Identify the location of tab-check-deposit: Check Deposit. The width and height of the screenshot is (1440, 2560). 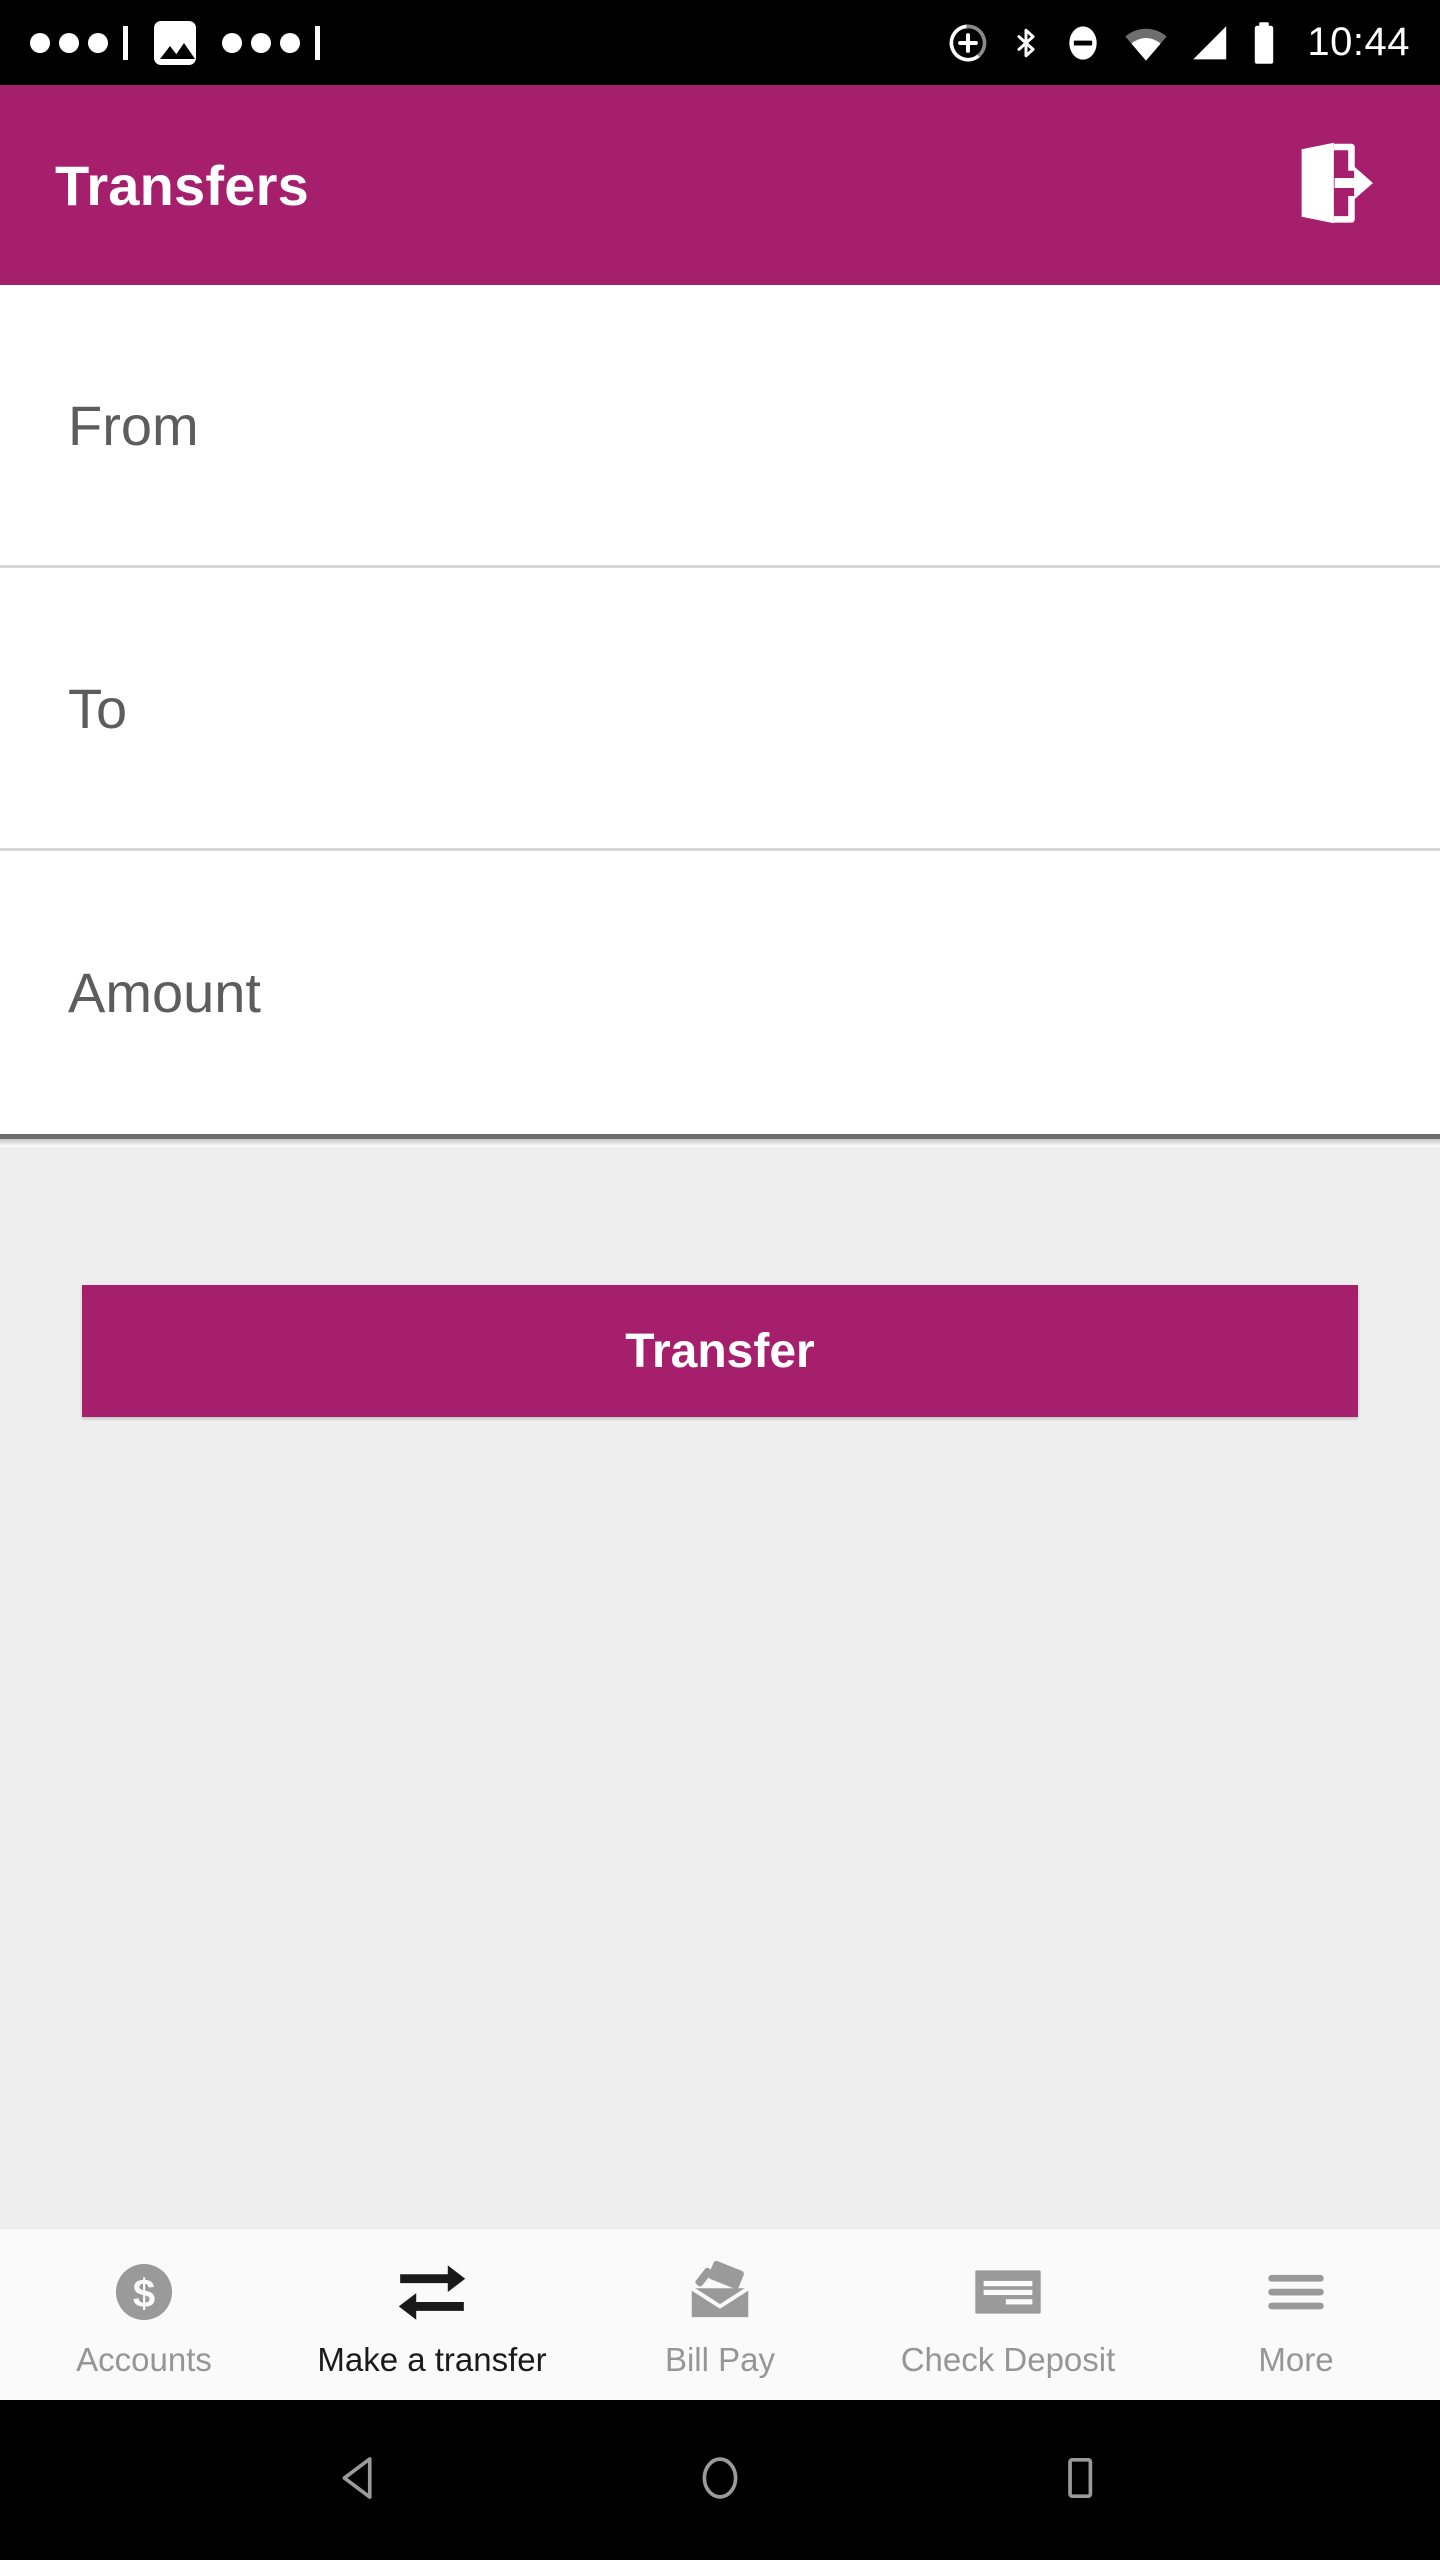
(1008, 2314).